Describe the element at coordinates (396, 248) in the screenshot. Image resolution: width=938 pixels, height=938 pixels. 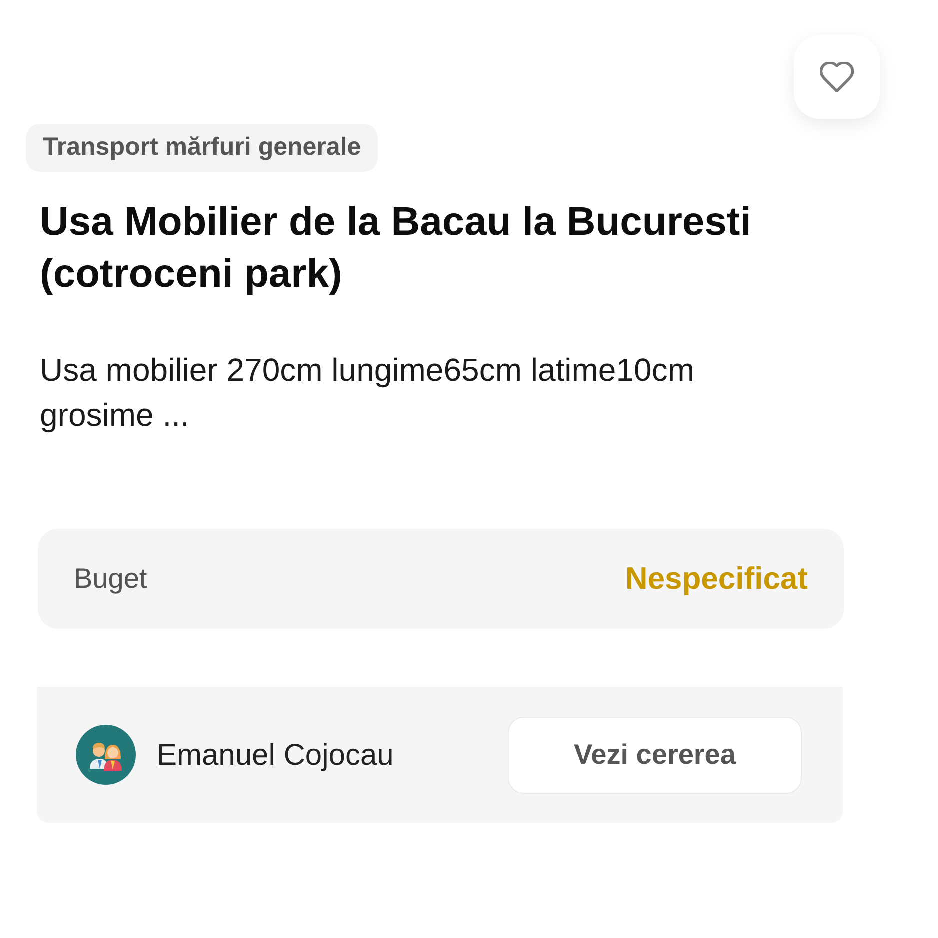
I see `request-title: Usa Mobilier de la Bacau la Bucuresti (cotroceni park)` at that location.